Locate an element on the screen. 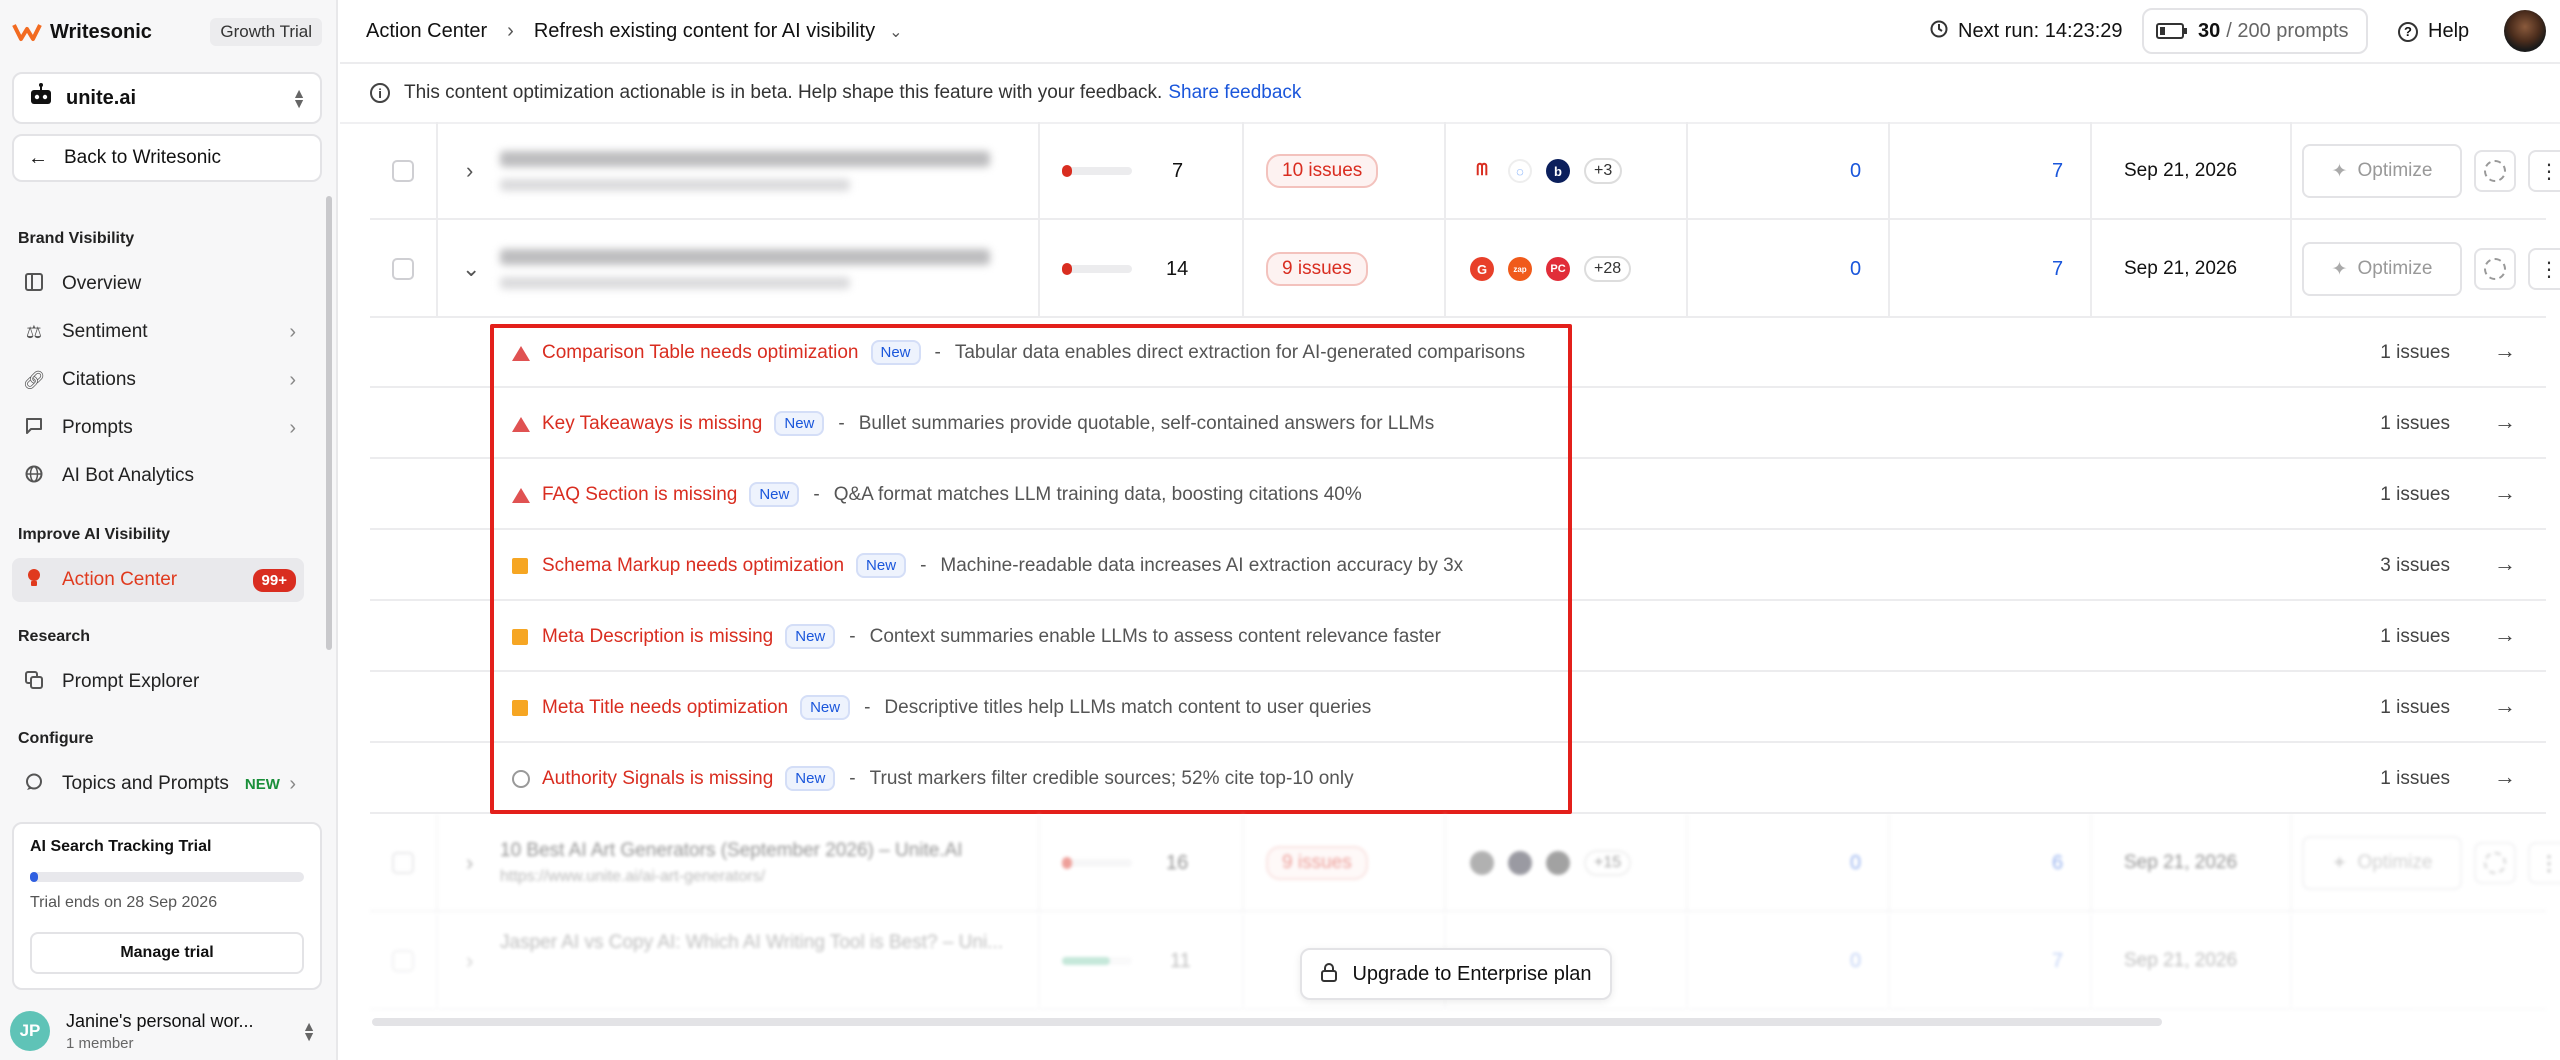 Image resolution: width=2560 pixels, height=1060 pixels. issue-count: 3 issues is located at coordinates (2415, 565).